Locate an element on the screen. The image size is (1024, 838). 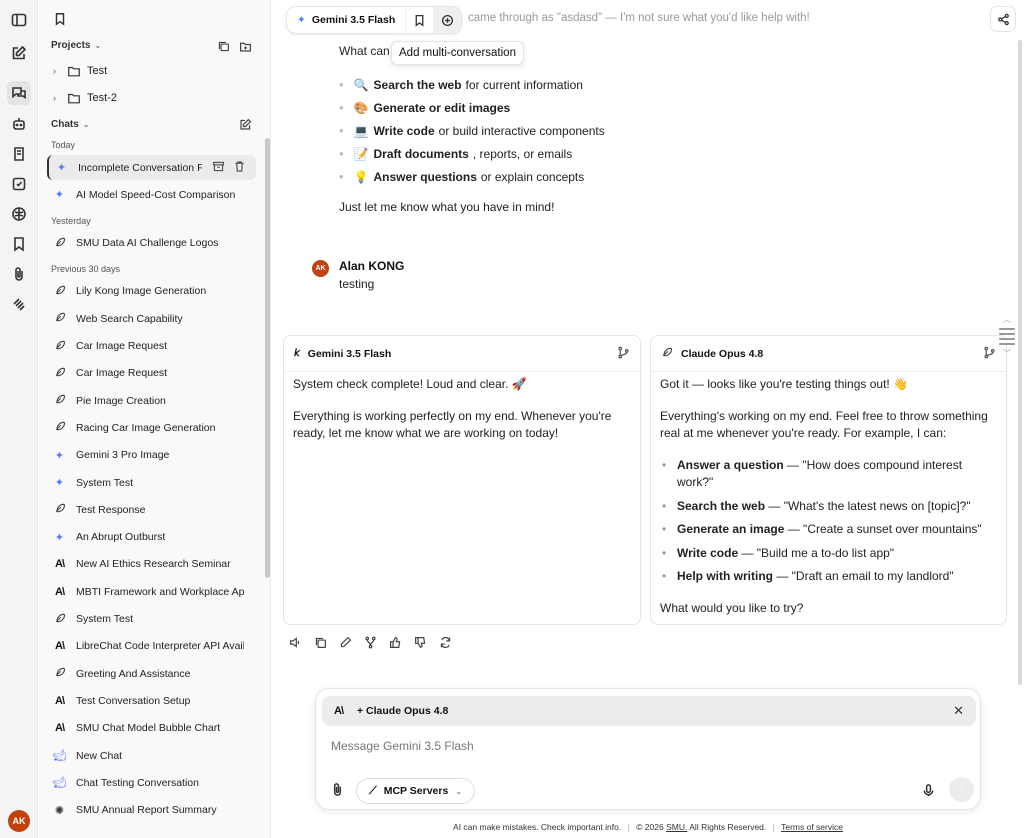
archive-icon is located at coordinates (218, 168).